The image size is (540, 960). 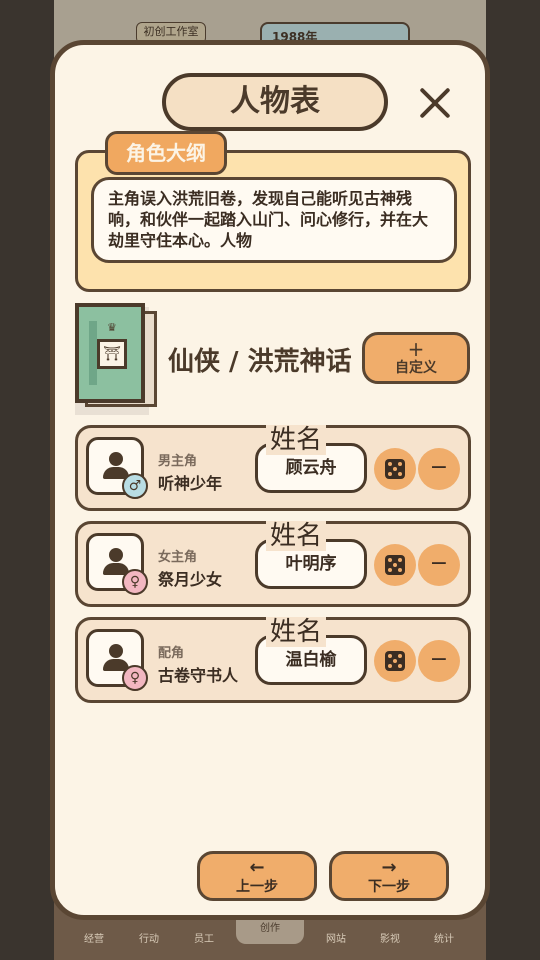 What do you see at coordinates (390, 937) in the screenshot?
I see `nav-item-film: 影视` at bounding box center [390, 937].